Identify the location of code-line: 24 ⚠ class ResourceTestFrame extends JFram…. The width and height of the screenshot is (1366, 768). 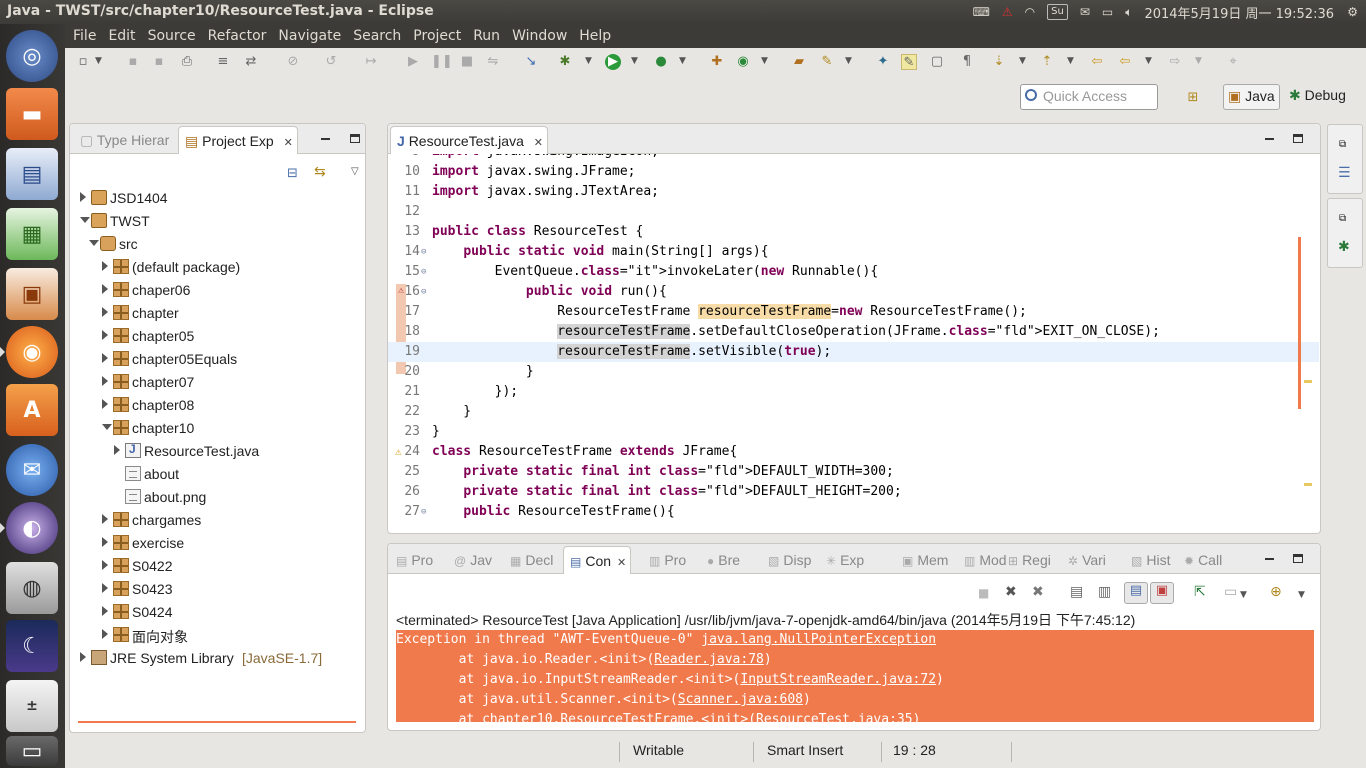
(853, 452).